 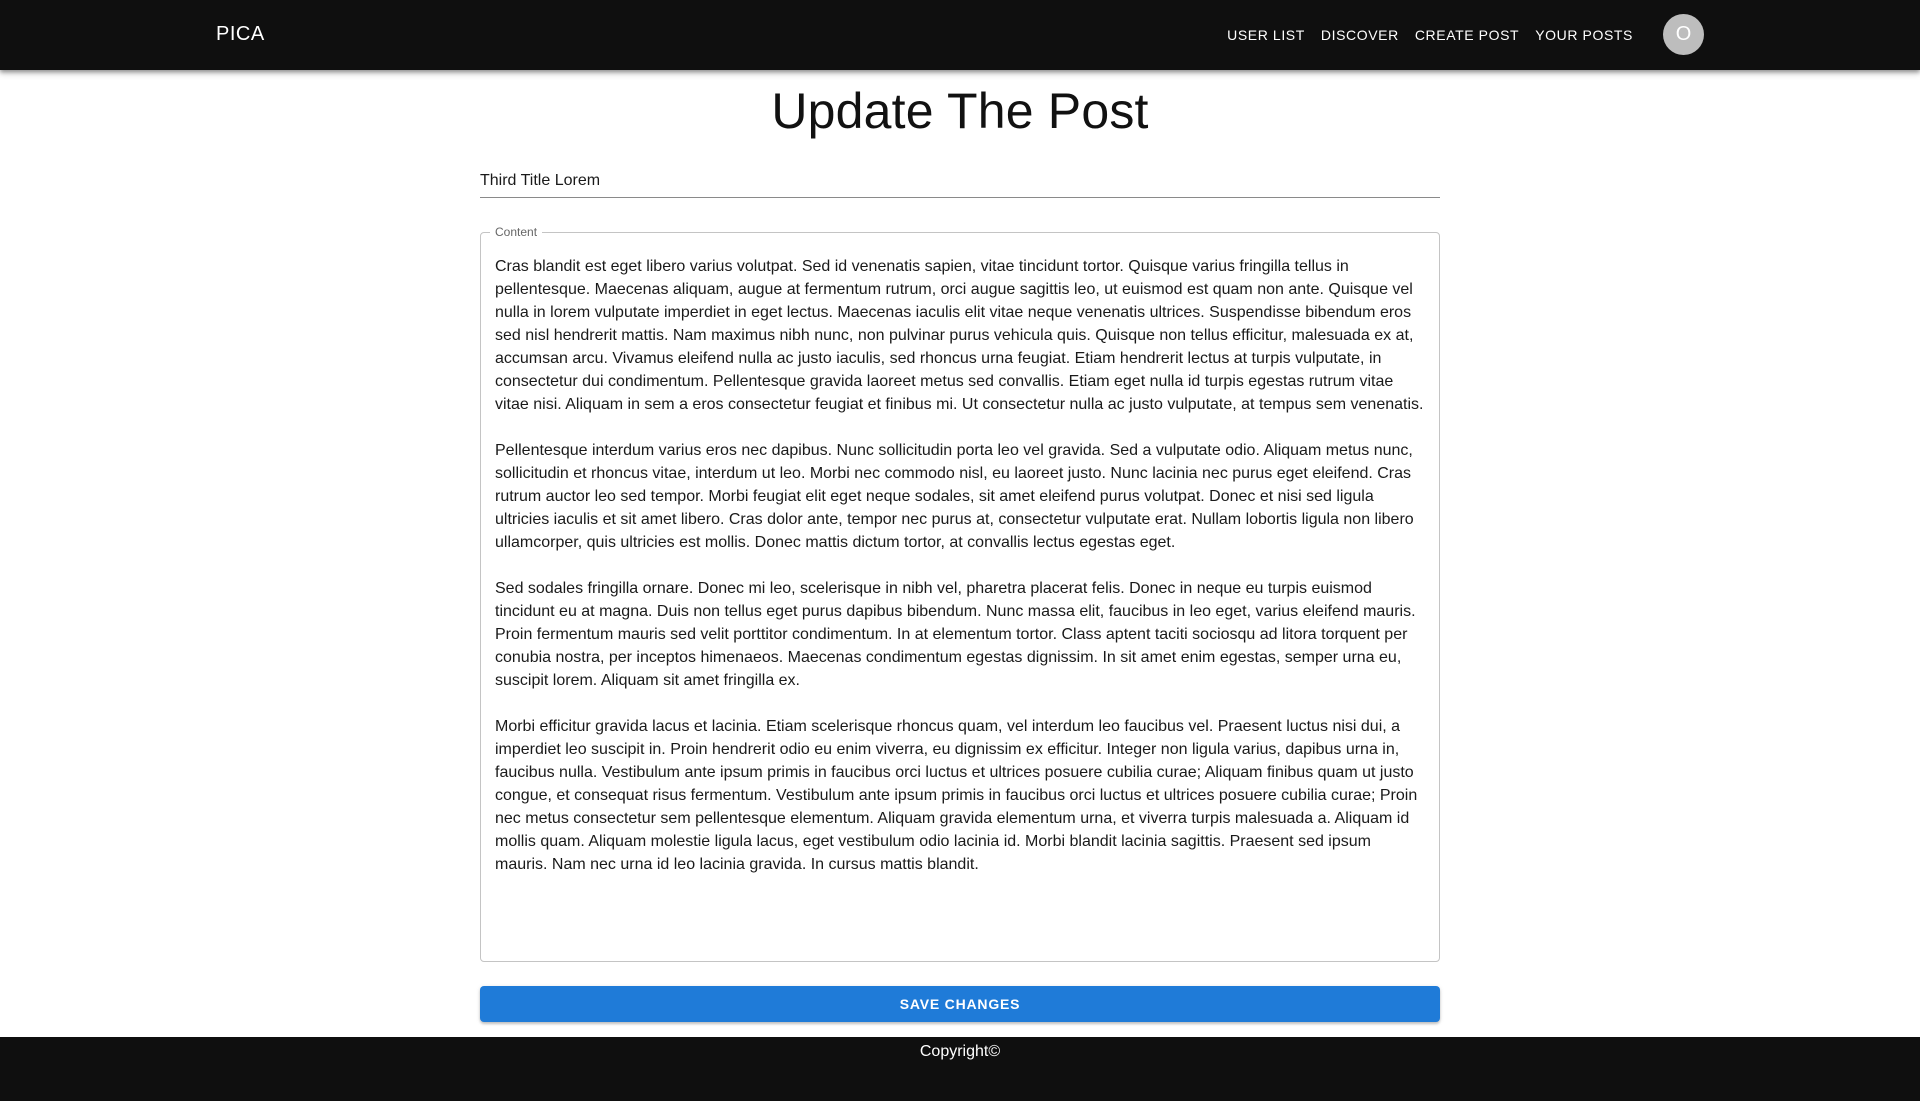 I want to click on nav-item-your-posts: YOUR POSTS, so click(x=1584, y=35).